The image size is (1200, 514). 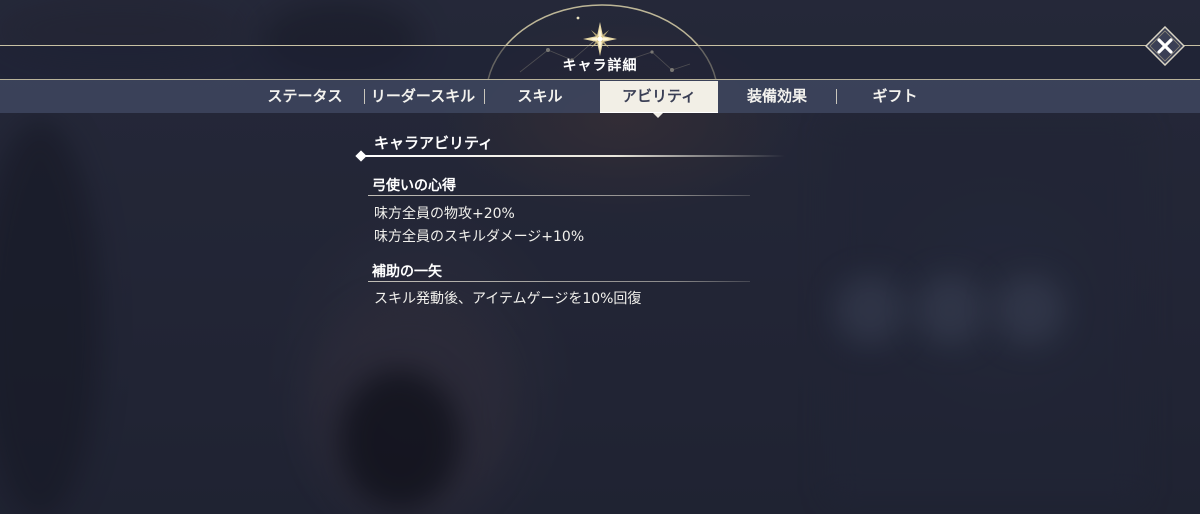 I want to click on ability-effect-line: 味方全員の物攻+20%, so click(x=444, y=214).